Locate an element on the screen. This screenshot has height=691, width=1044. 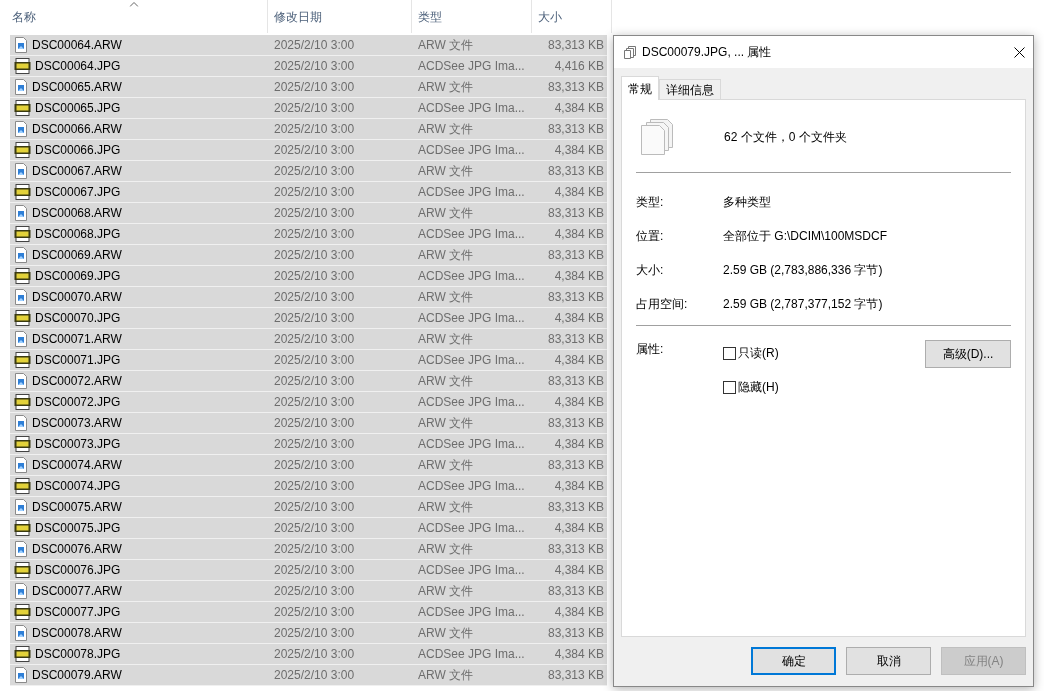
checkbox: 只读(R) is located at coordinates (824, 353).